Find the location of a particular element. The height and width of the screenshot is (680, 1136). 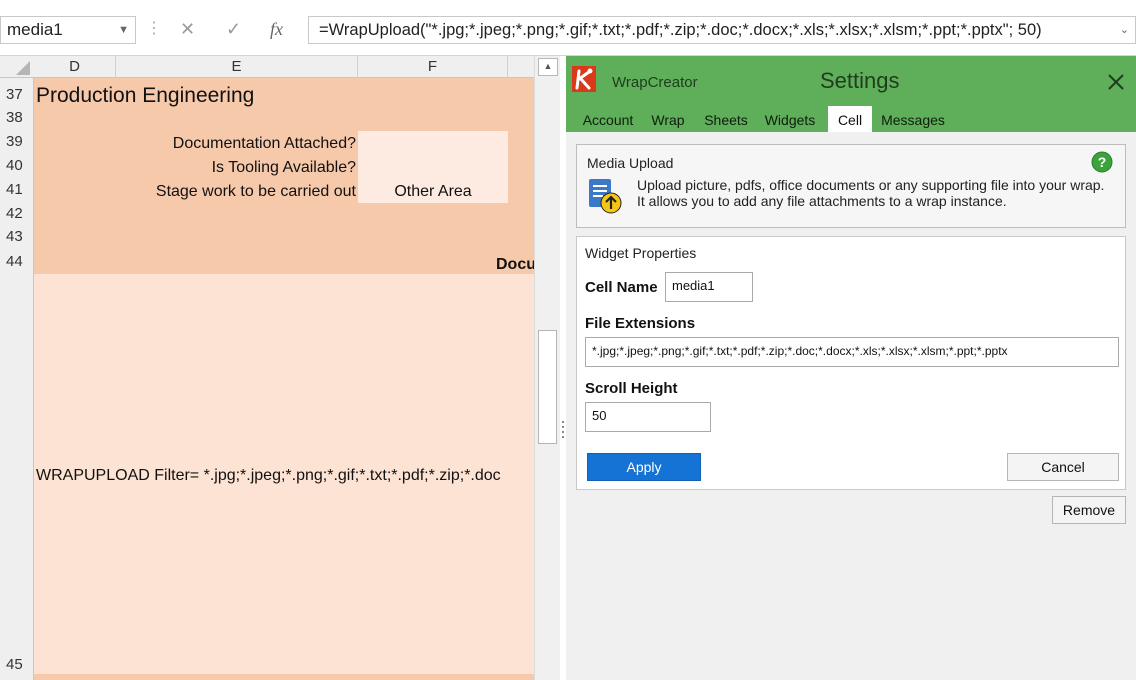

cancel-button: Cancel is located at coordinates (1063, 467).